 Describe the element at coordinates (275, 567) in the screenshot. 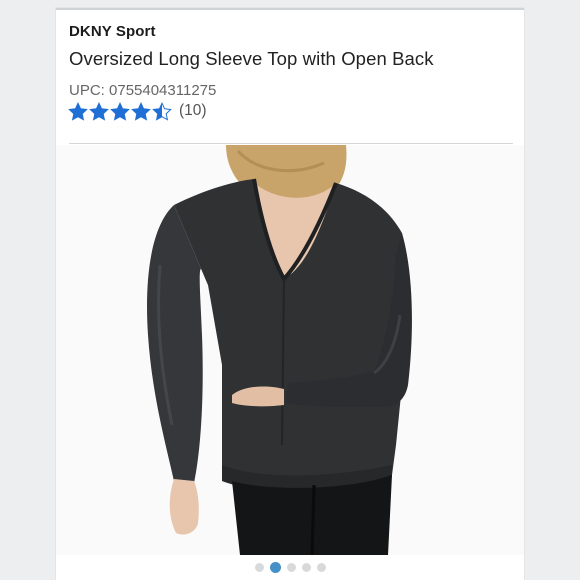

I see `carousel-dot-active` at that location.